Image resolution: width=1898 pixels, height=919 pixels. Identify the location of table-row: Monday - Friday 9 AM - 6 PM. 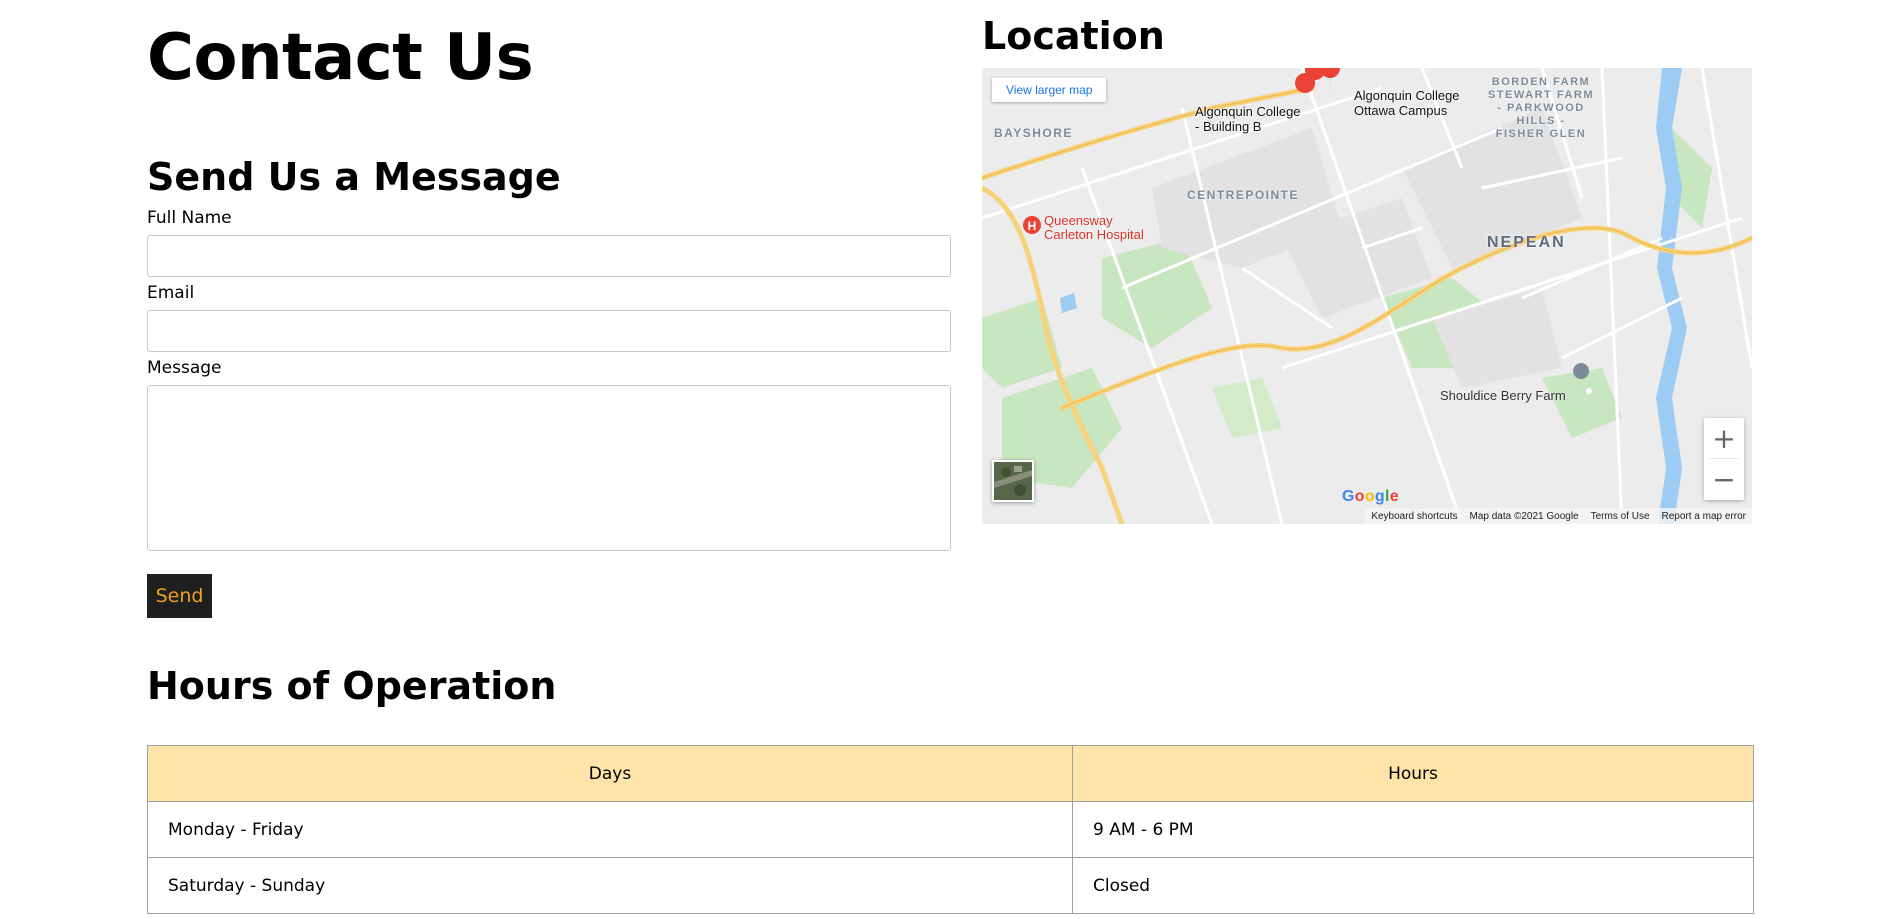
(950, 829).